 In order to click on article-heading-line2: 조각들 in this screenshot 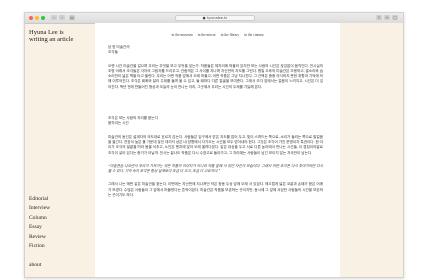, I will do `click(113, 52)`.